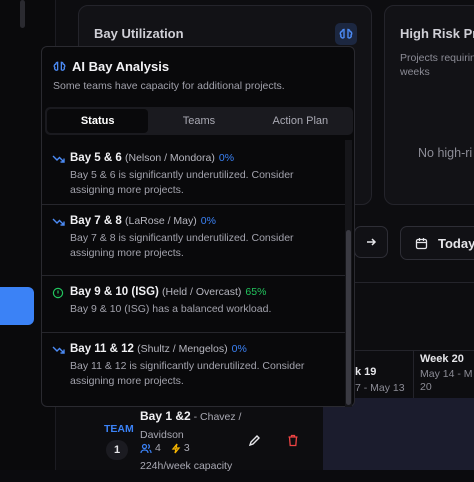  Describe the element at coordinates (22, 14) in the screenshot. I see `sidebar-scrollbar` at that location.